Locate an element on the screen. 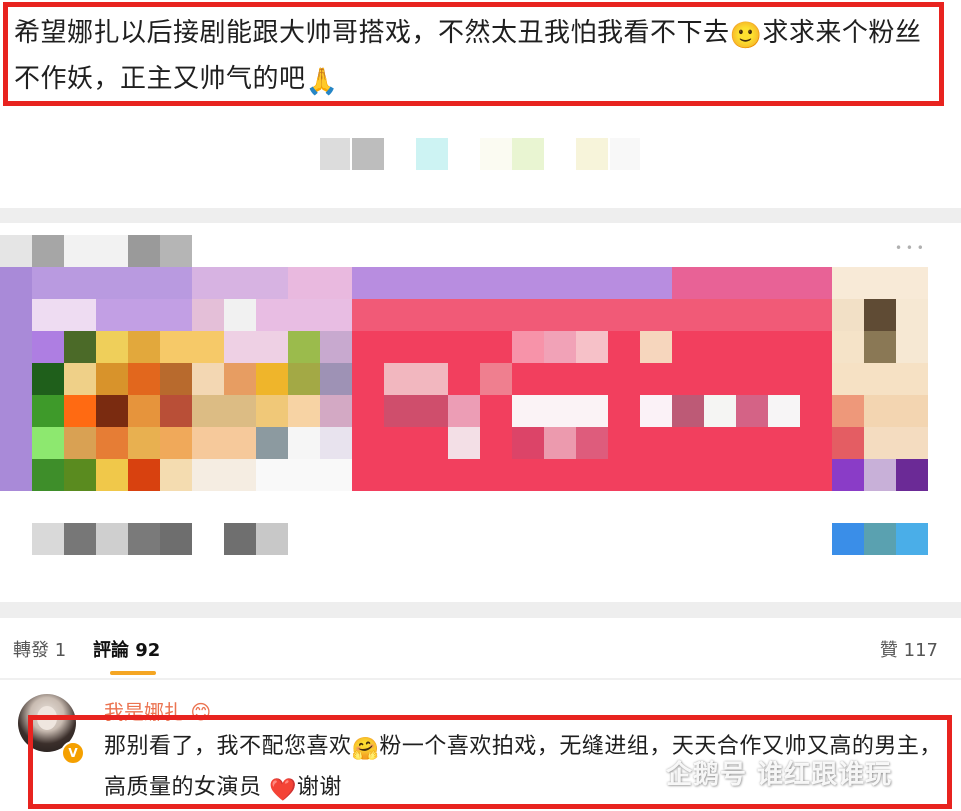 Image resolution: width=961 pixels, height=811 pixels. penguin-logo-icon is located at coordinates (643, 774).